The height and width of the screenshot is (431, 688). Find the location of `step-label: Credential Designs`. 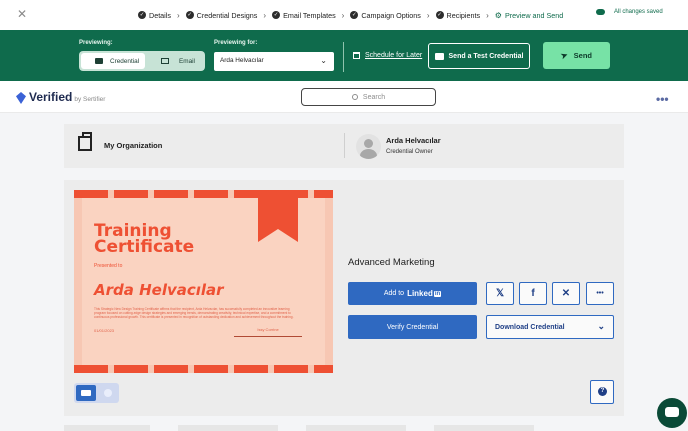

step-label: Credential Designs is located at coordinates (227, 15).